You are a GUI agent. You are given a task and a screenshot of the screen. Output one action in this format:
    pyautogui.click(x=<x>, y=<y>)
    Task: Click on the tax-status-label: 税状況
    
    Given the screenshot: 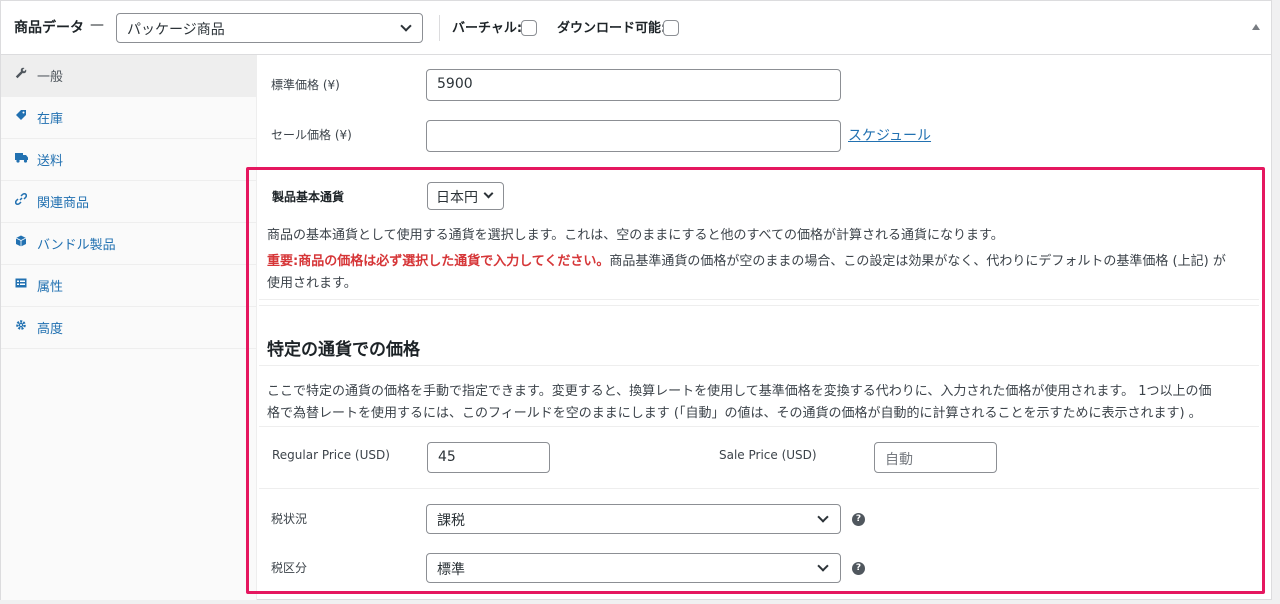 What is the action you would take?
    pyautogui.click(x=289, y=519)
    